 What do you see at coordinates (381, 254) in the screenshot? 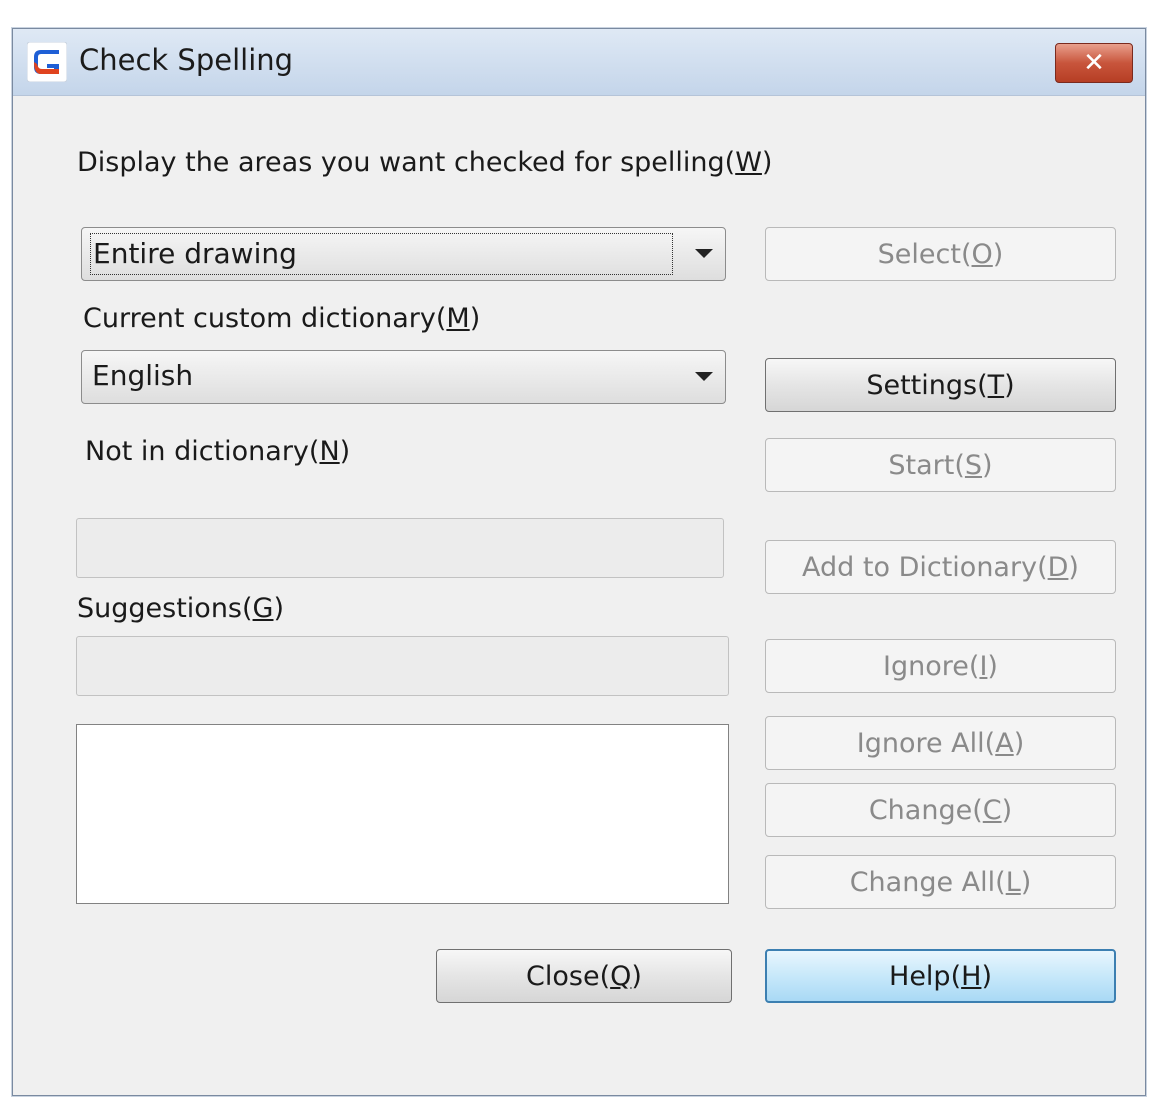
I see `areas-dropdown-value: Entire drawing` at bounding box center [381, 254].